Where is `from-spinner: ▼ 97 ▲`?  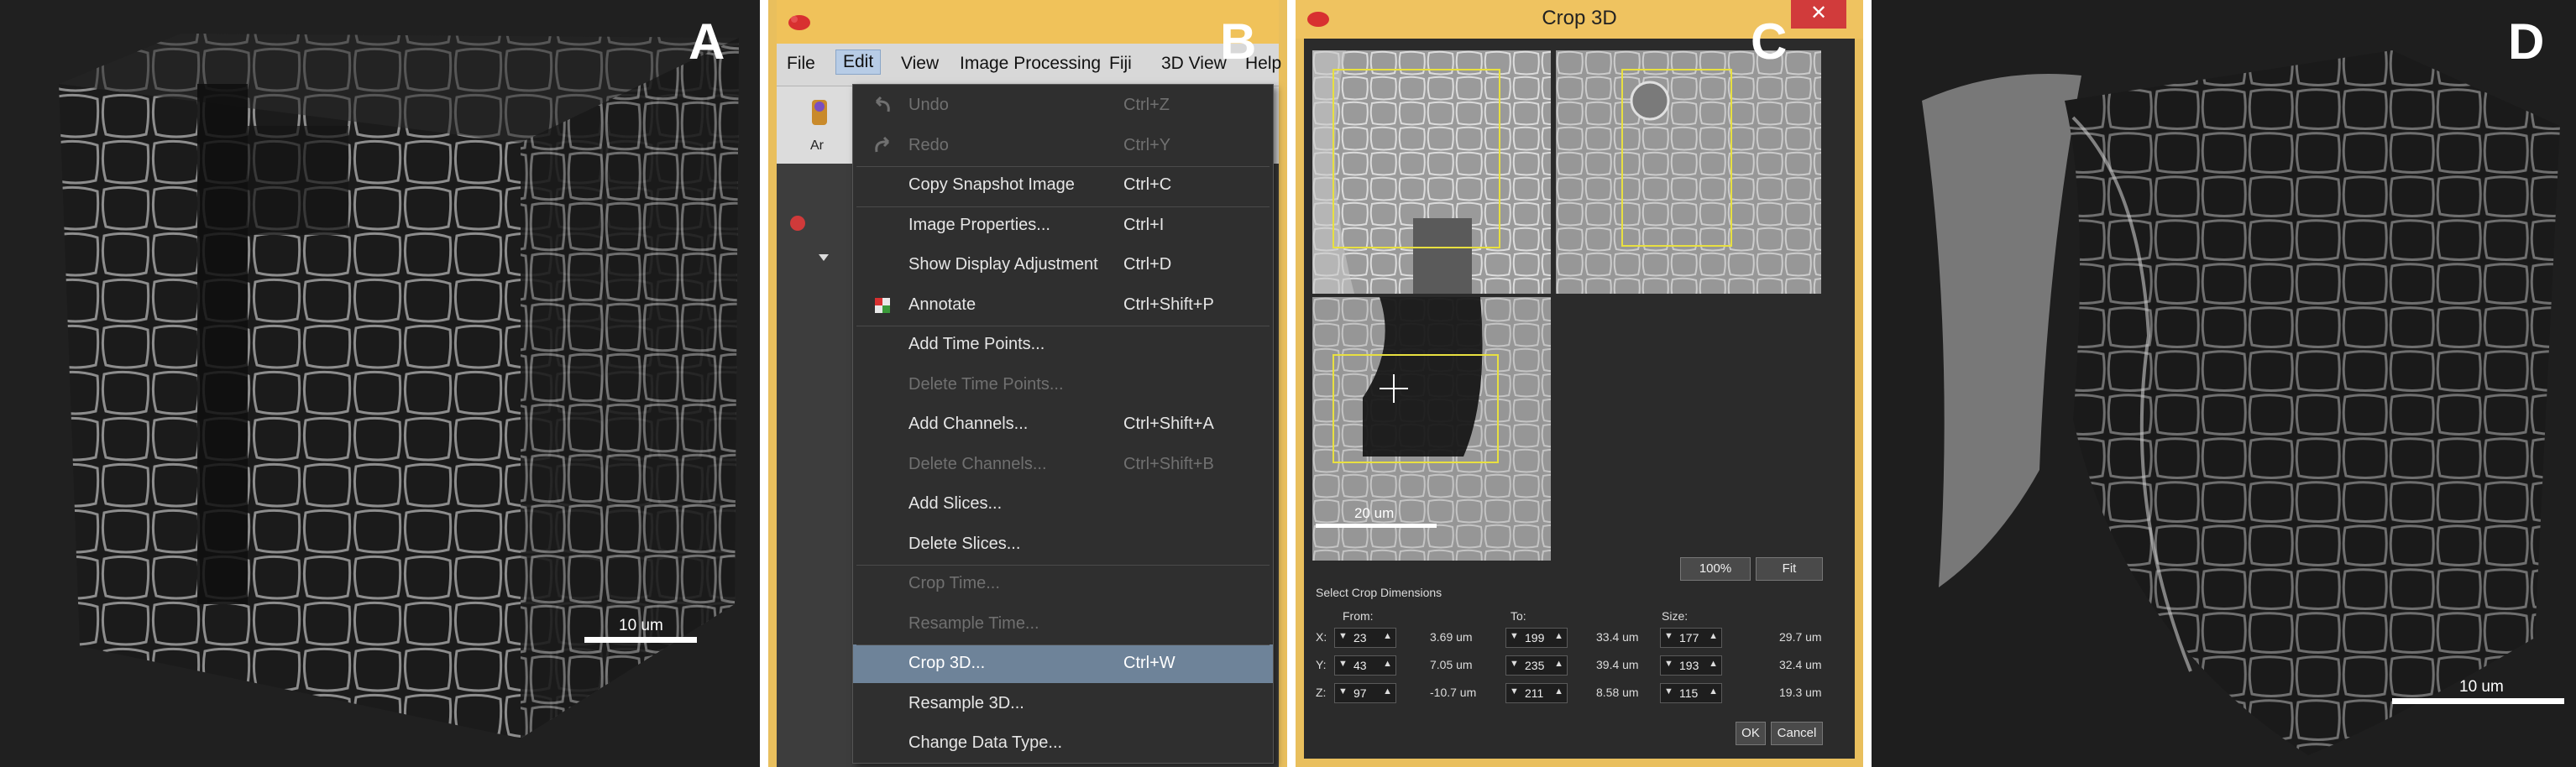 from-spinner: ▼ 97 ▲ is located at coordinates (1365, 693).